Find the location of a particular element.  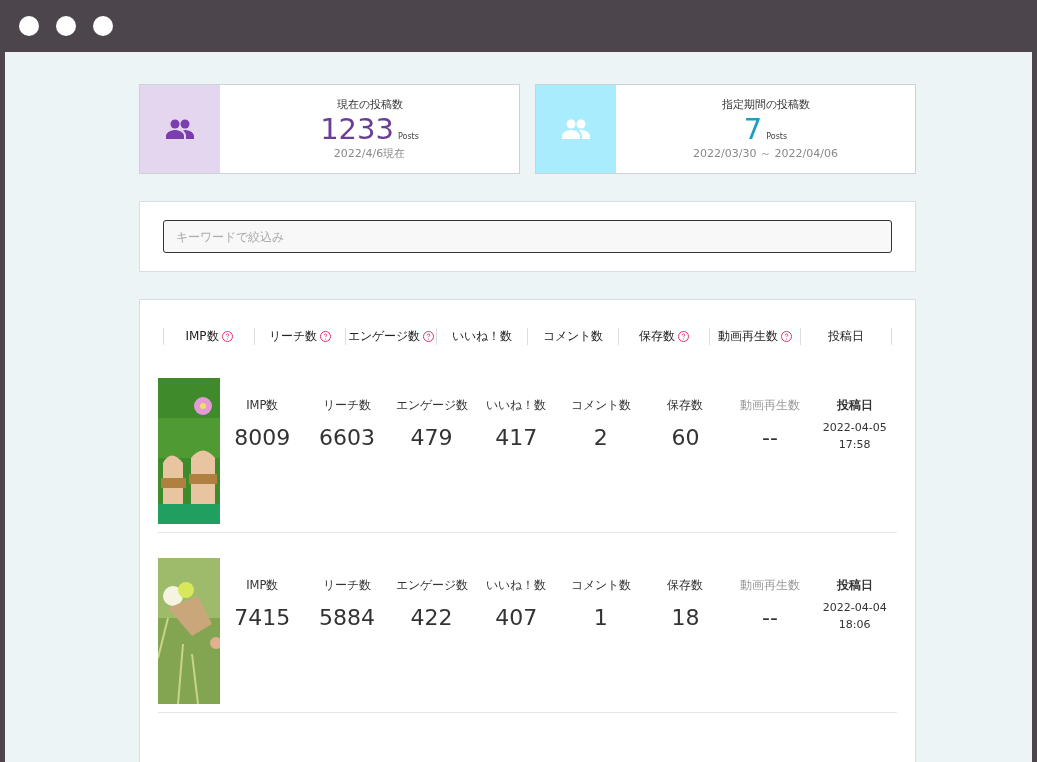

post-date: 2022-04-04 18:06 is located at coordinates (854, 616).